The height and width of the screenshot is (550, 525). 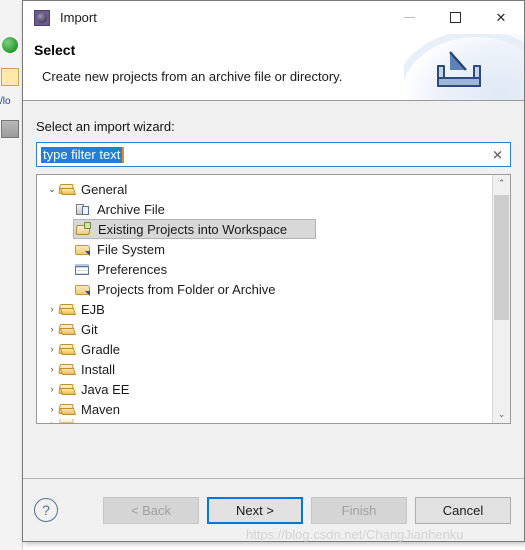 What do you see at coordinates (131, 209) in the screenshot?
I see `tree-item-label: Archive File` at bounding box center [131, 209].